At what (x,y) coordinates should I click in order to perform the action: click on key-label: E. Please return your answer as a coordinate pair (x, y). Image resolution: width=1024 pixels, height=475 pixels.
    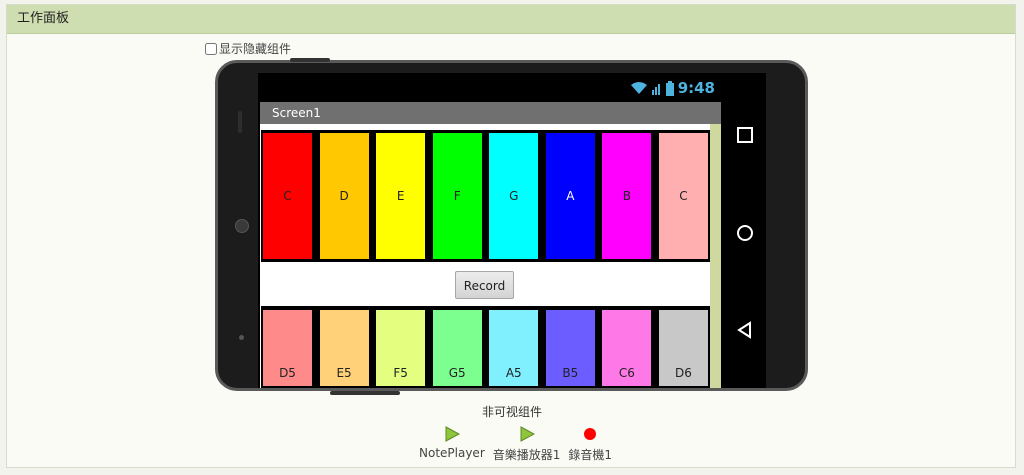
    Looking at the image, I should click on (400, 196).